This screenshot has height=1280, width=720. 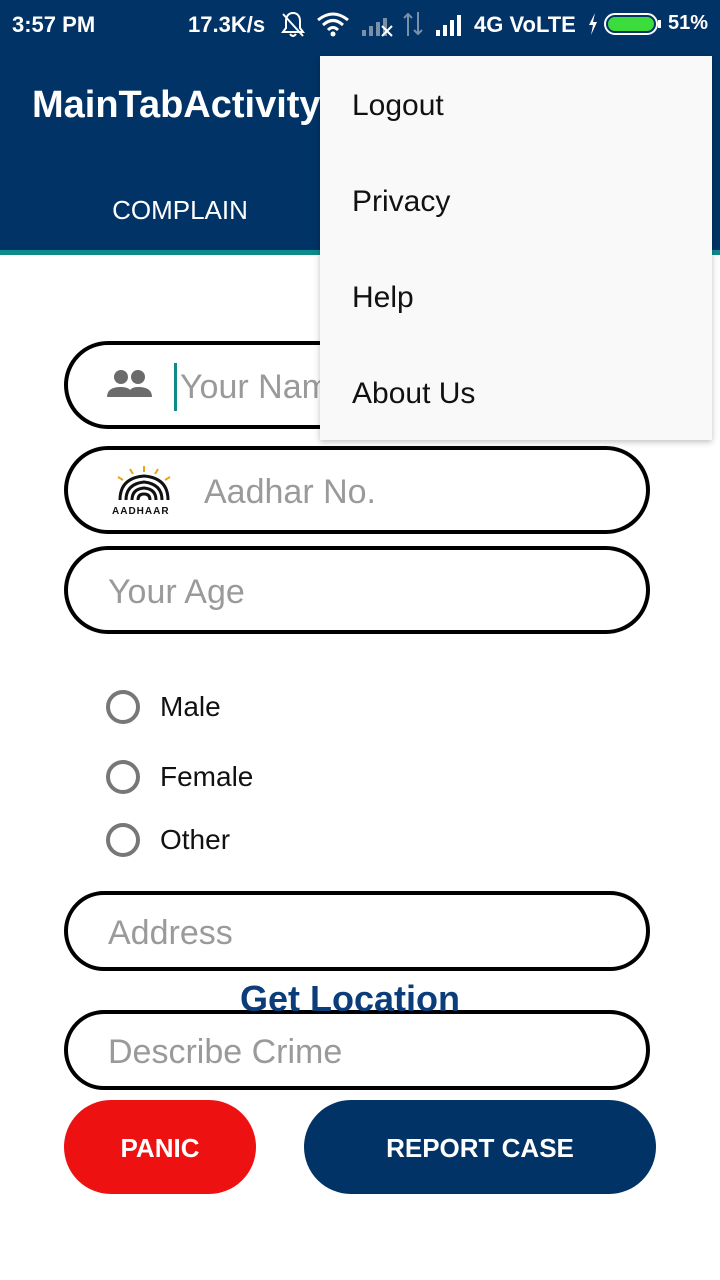 I want to click on charging-icon, so click(x=593, y=26).